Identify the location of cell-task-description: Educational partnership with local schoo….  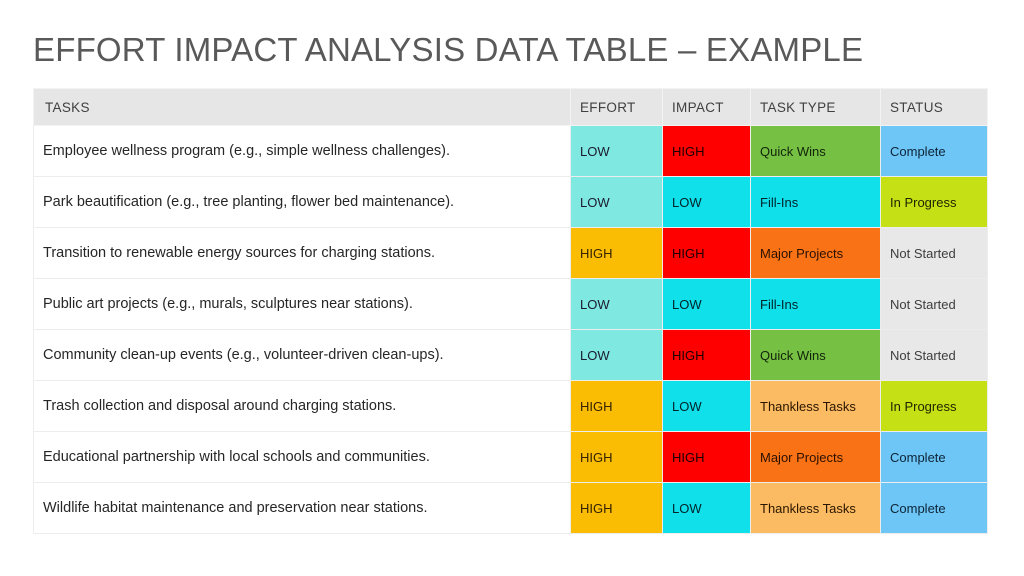
(302, 457).